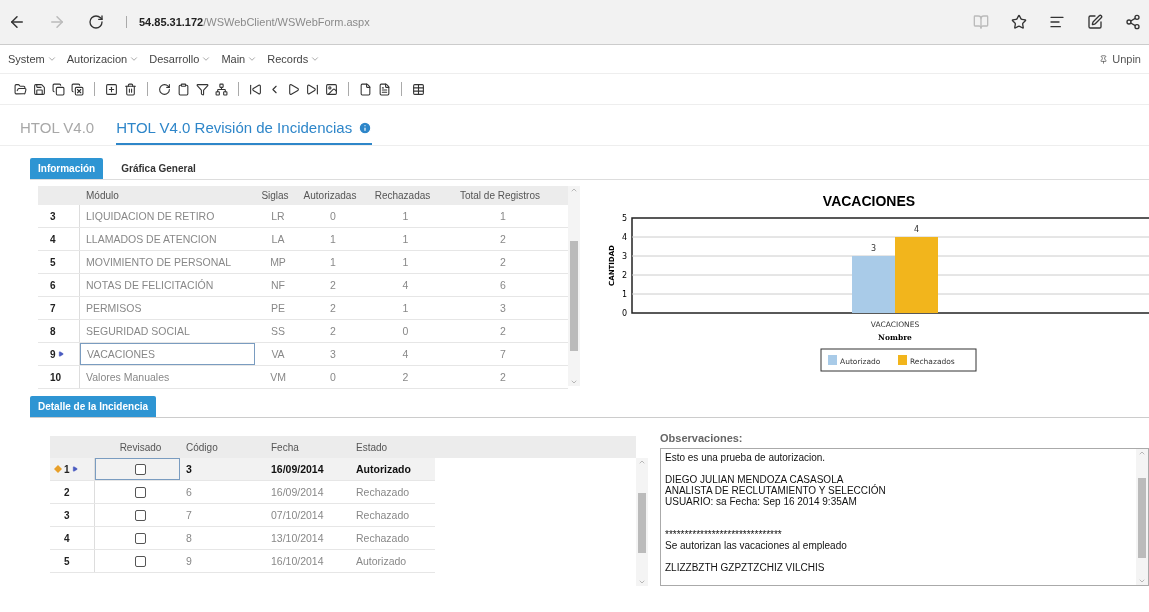 The height and width of the screenshot is (612, 1149). I want to click on share-icon, so click(1133, 22).